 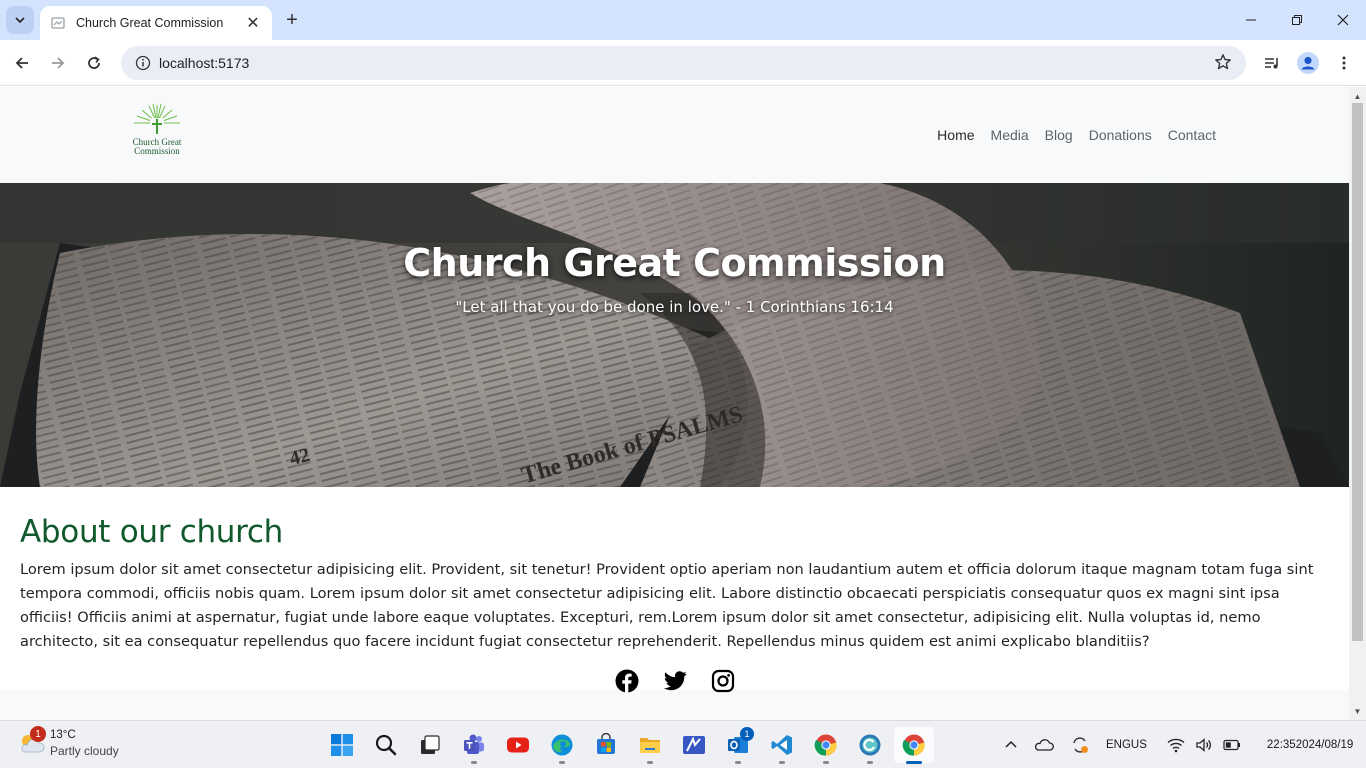 I want to click on language-indicator: ENG US, so click(x=1126, y=745).